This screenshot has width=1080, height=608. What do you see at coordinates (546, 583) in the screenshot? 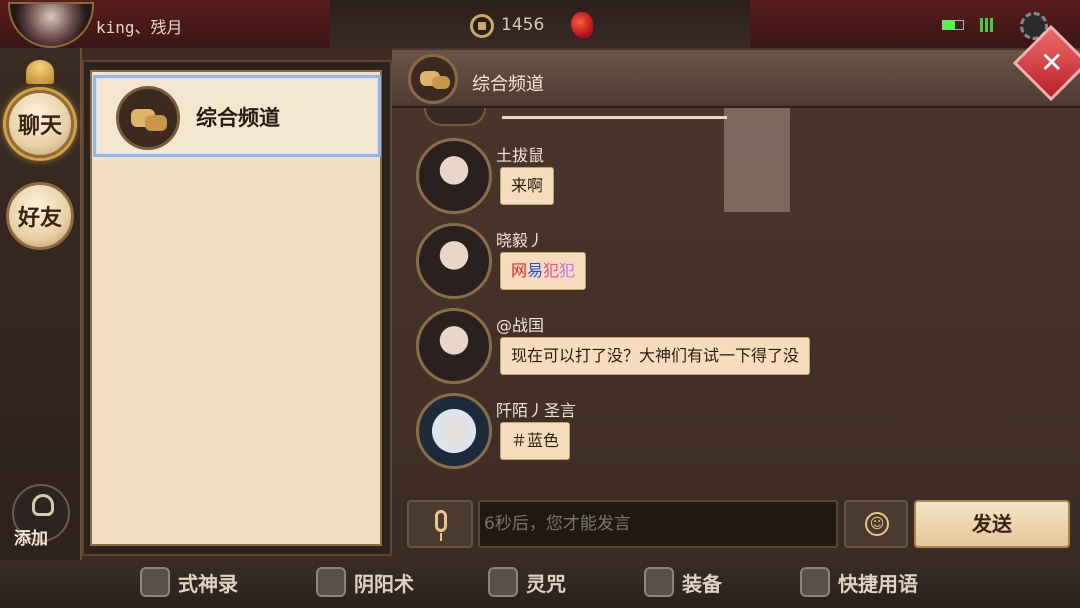
I see `nav-item-label: 灵咒` at bounding box center [546, 583].